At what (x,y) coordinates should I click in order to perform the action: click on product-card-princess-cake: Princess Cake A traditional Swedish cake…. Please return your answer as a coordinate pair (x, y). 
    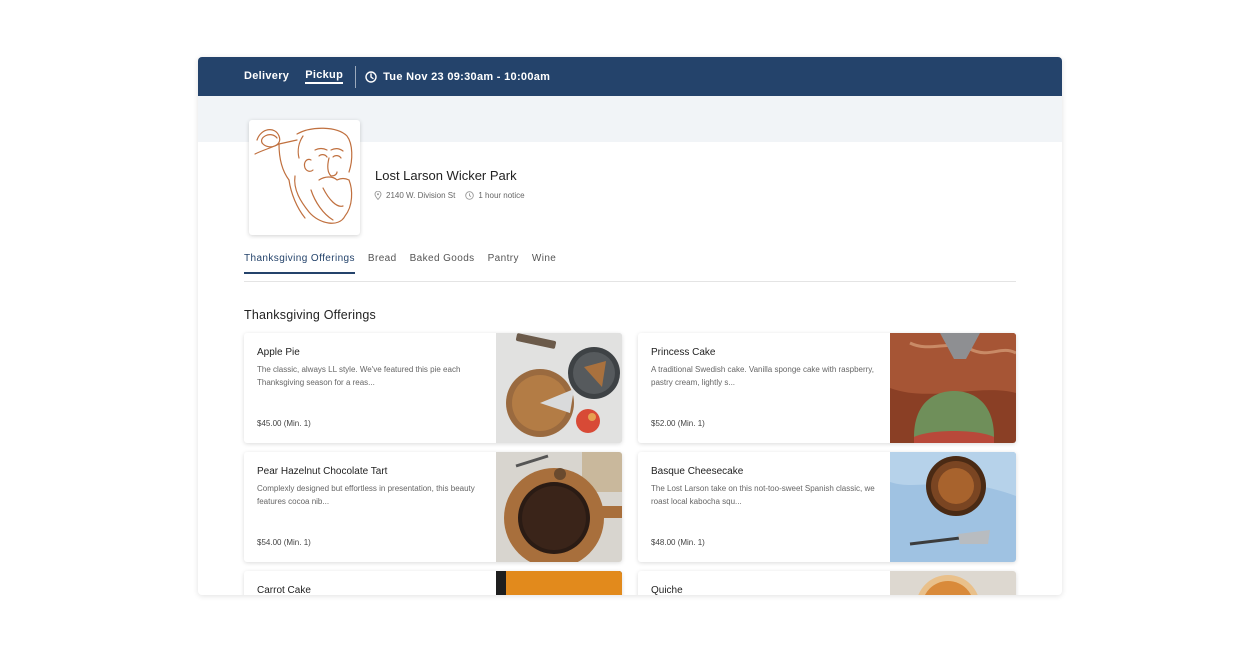
    Looking at the image, I should click on (827, 388).